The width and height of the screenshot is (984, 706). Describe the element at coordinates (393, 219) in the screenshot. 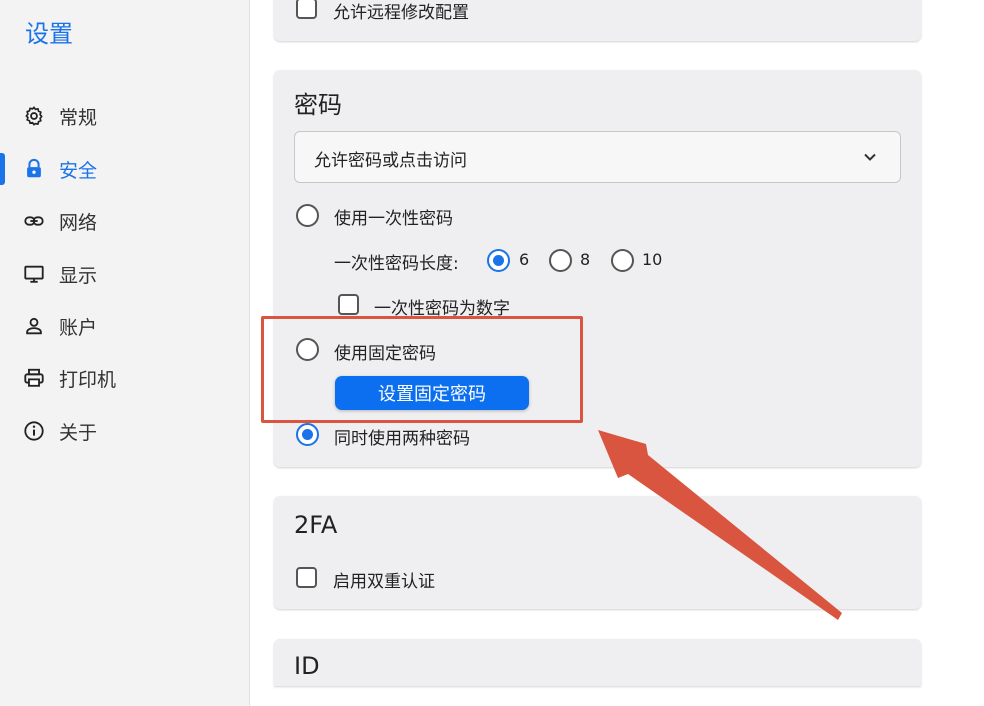

I see `one-time-password-label: 使用一次性密码` at that location.